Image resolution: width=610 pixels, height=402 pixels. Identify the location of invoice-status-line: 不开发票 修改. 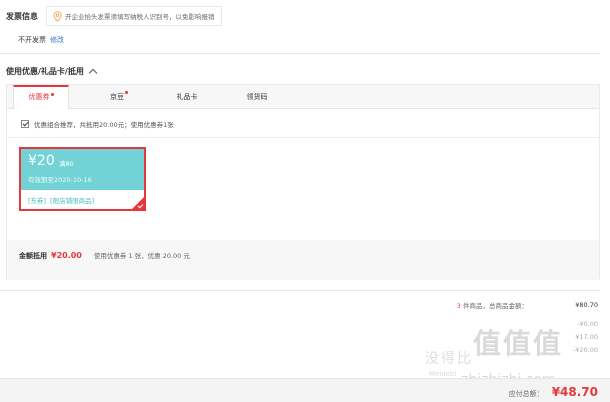
(41, 40).